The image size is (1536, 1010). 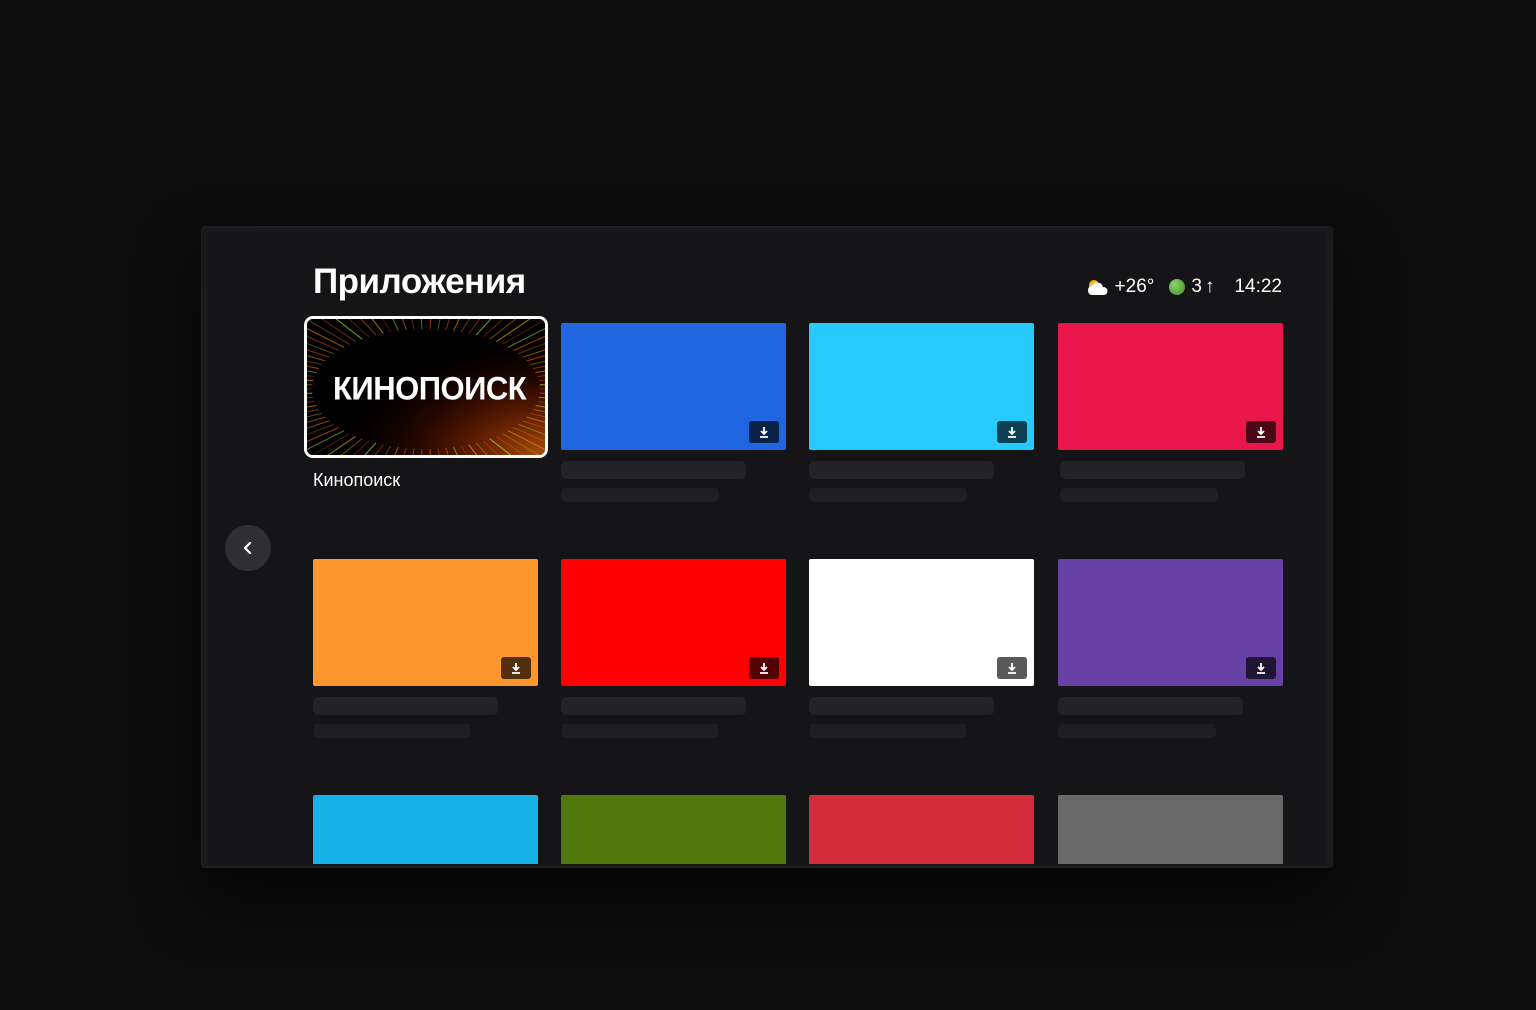 What do you see at coordinates (357, 480) in the screenshot?
I see `app-label-kinopoisk: Кинопоиск` at bounding box center [357, 480].